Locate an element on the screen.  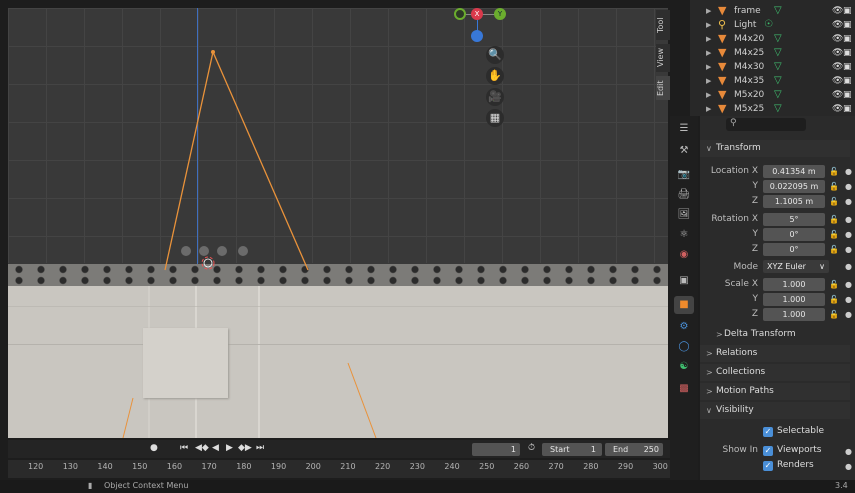
texture-props-icon: ▩ is located at coordinates (684, 389).